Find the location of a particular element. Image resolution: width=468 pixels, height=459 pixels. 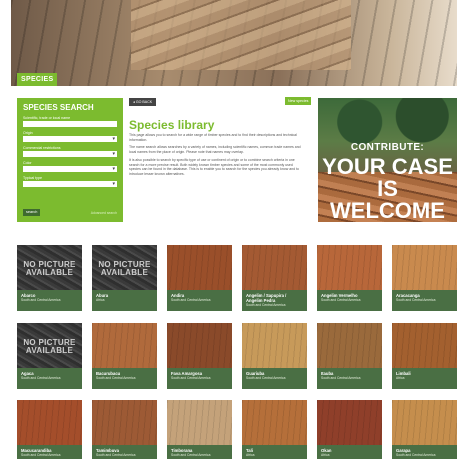

species-caption: Aracacanga South and Central America is located at coordinates (424, 300).